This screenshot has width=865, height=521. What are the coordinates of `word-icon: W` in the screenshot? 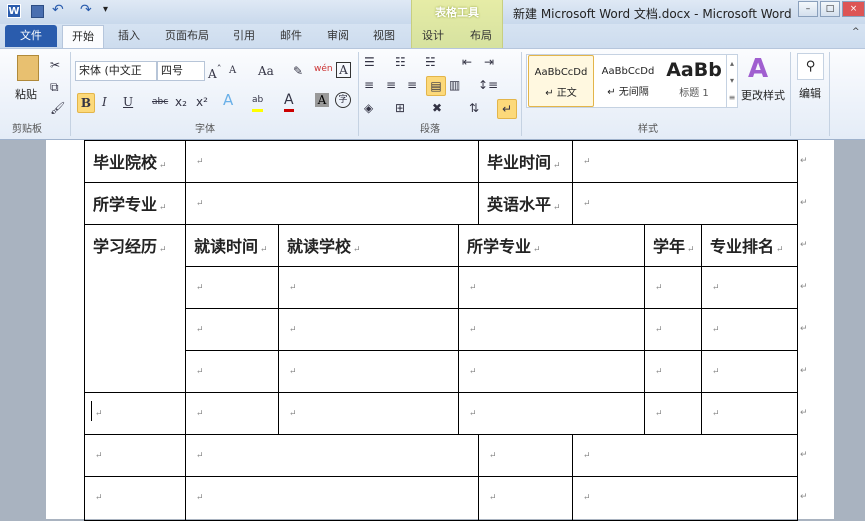 It's located at (14, 11).